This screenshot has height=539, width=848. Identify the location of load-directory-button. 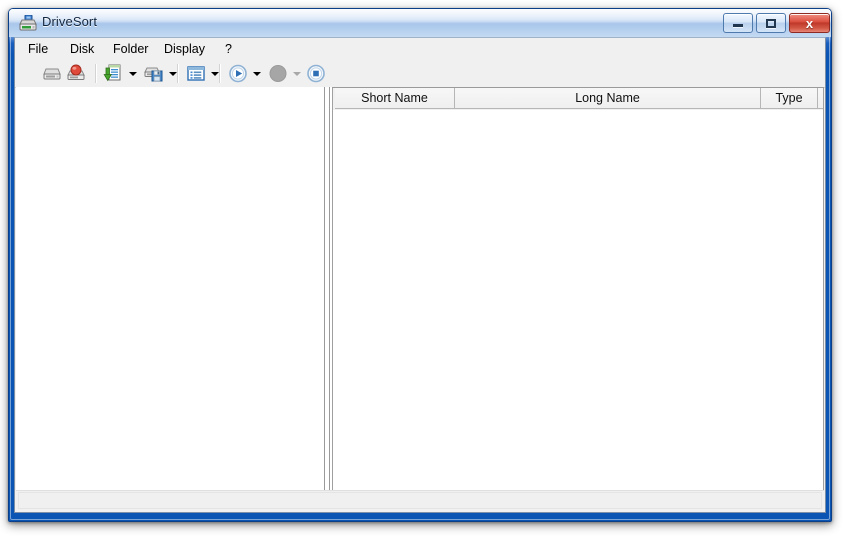
(114, 73).